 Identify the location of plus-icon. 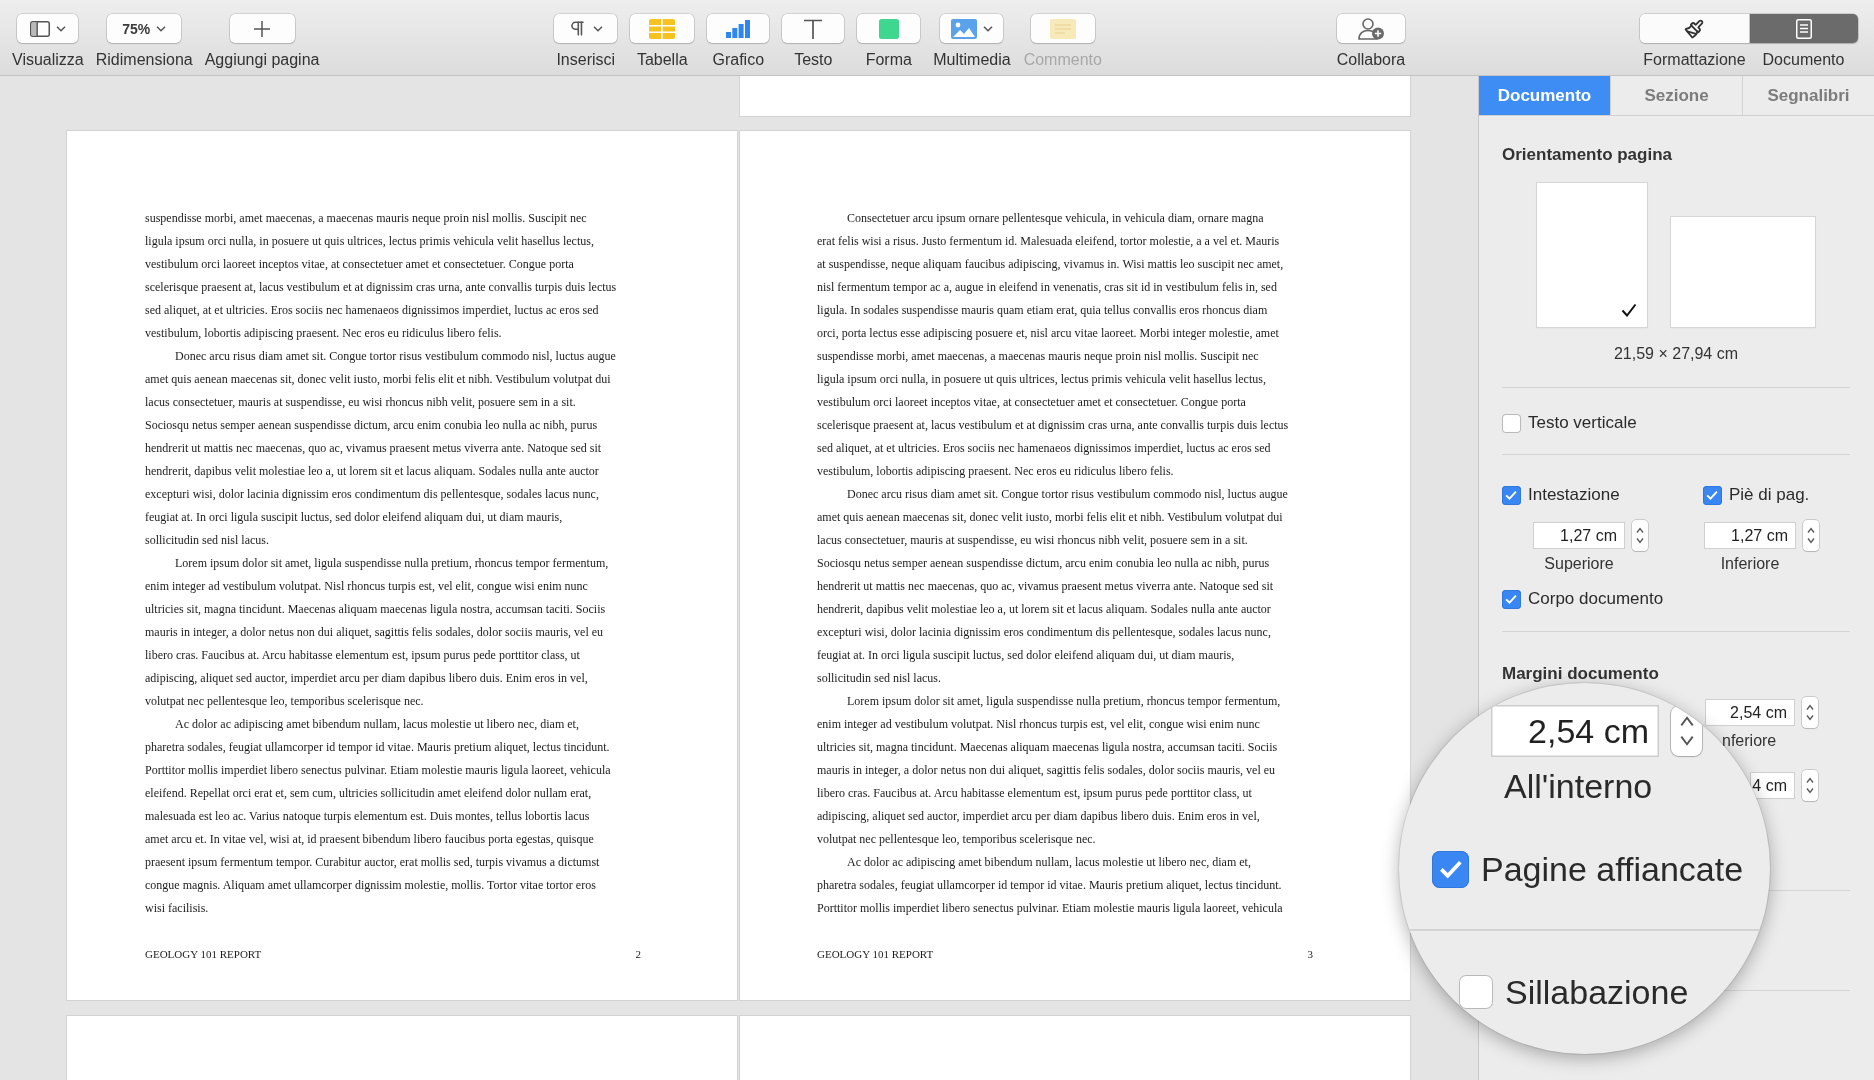
(262, 28).